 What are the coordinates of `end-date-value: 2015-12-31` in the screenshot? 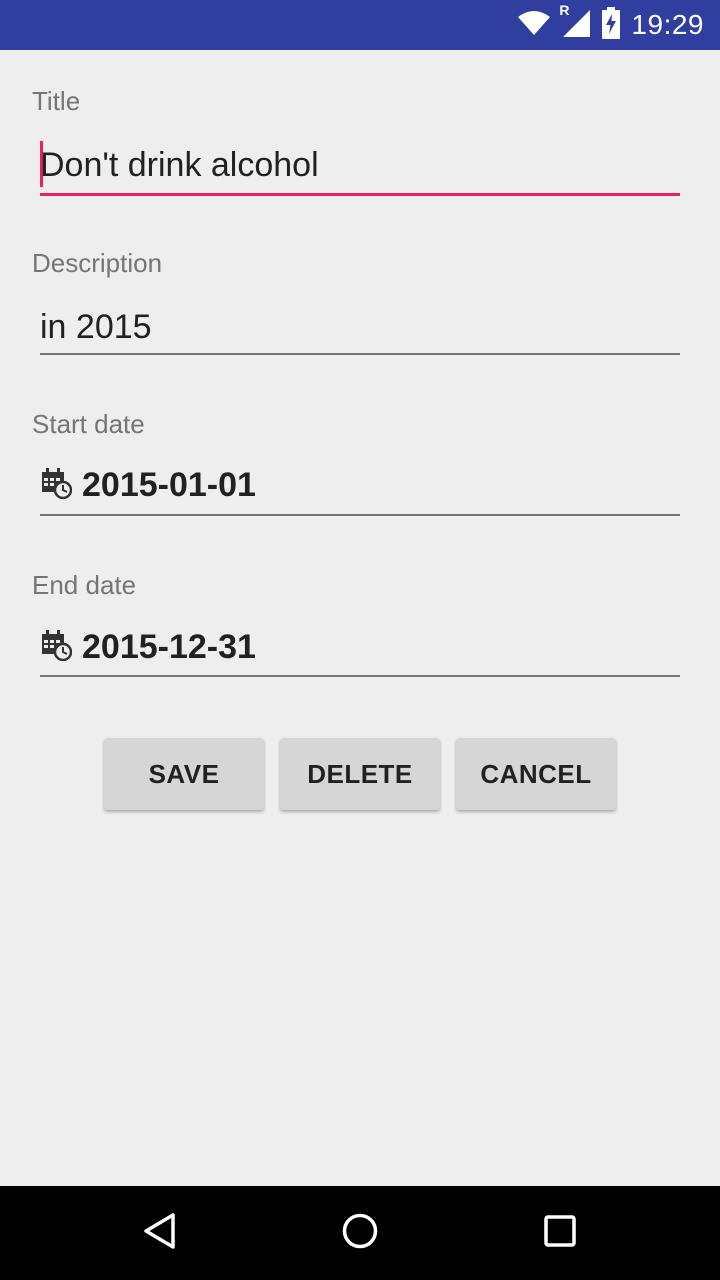 It's located at (169, 647).